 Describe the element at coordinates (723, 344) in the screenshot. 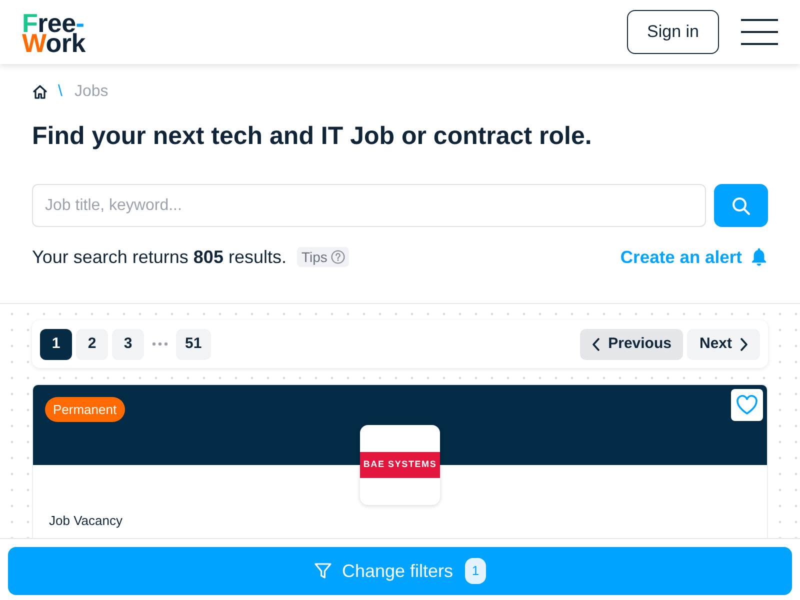

I see `next-button: Next` at that location.